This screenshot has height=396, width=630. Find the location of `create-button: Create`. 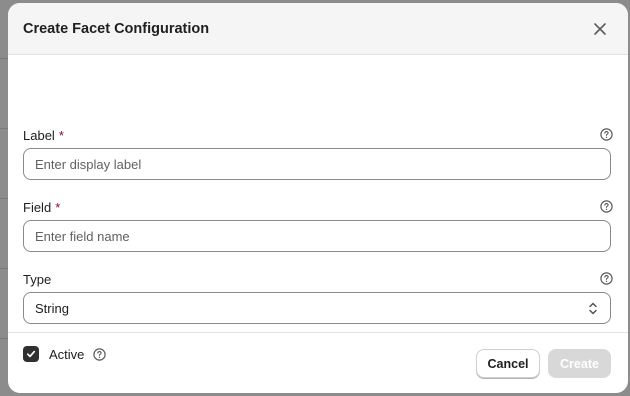

create-button: Create is located at coordinates (579, 363).